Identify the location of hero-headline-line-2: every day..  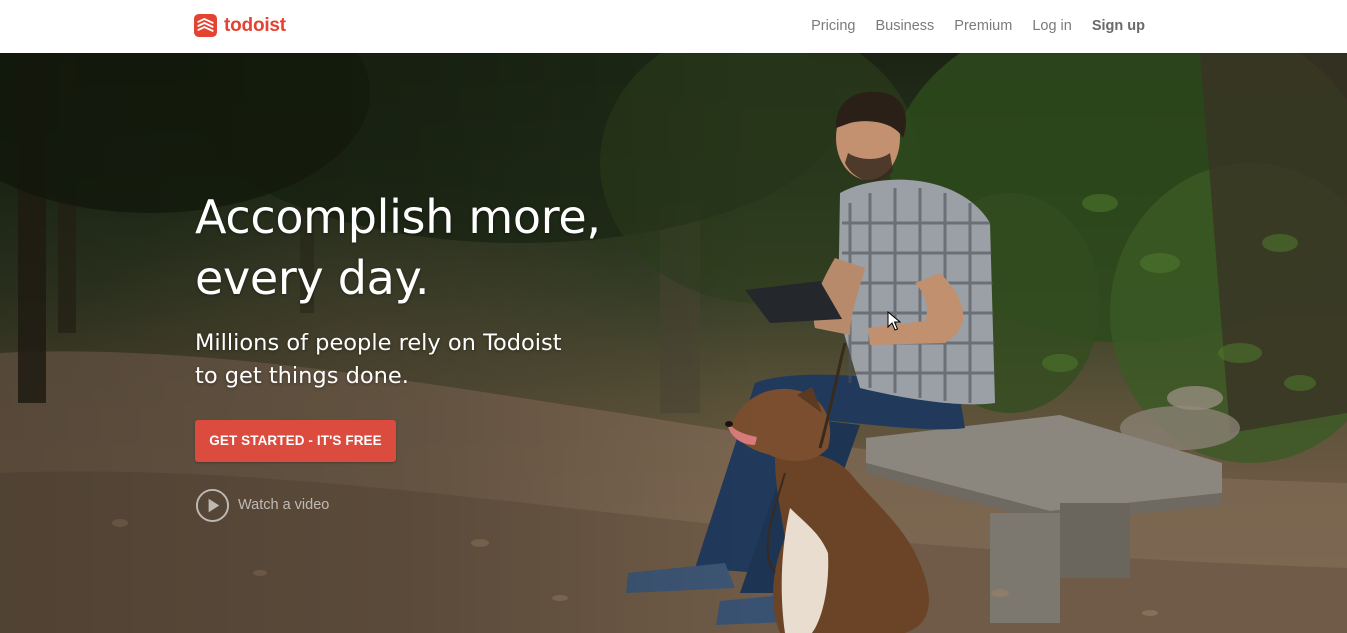
(312, 278).